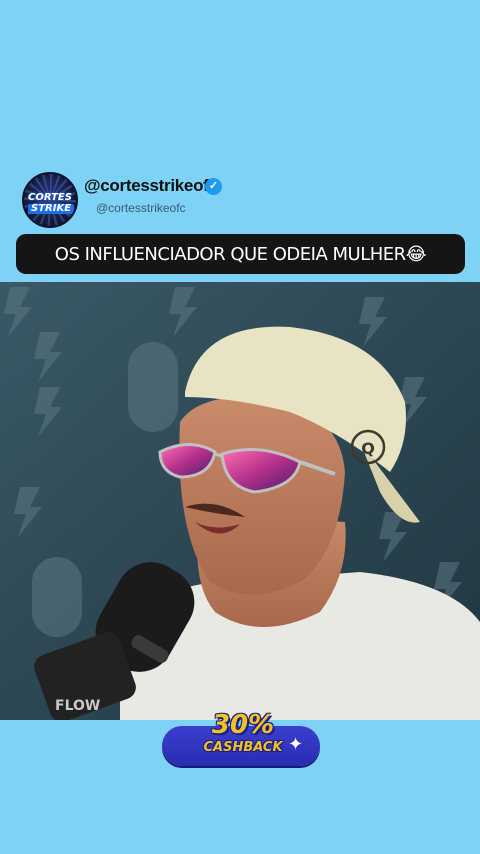  Describe the element at coordinates (141, 208) in the screenshot. I see `handle: @cortesstrikeofc` at that location.